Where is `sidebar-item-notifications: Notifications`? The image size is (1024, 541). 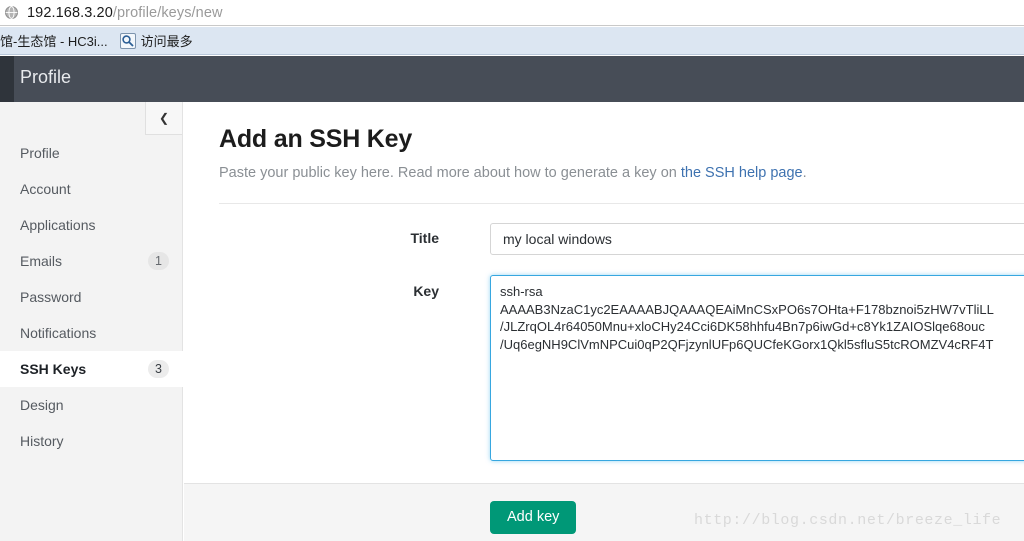 sidebar-item-notifications: Notifications is located at coordinates (91, 333).